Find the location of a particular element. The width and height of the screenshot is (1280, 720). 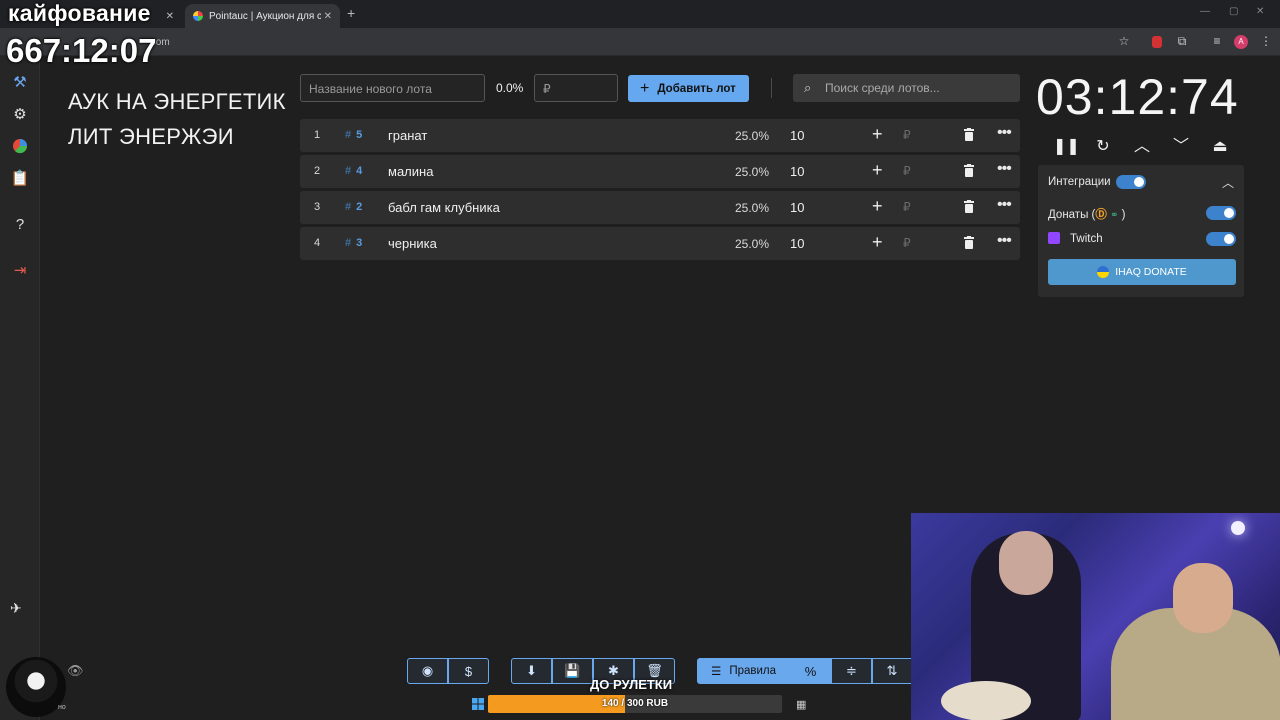

extensions-puzzle-icon: ⧉ is located at coordinates (1182, 41).